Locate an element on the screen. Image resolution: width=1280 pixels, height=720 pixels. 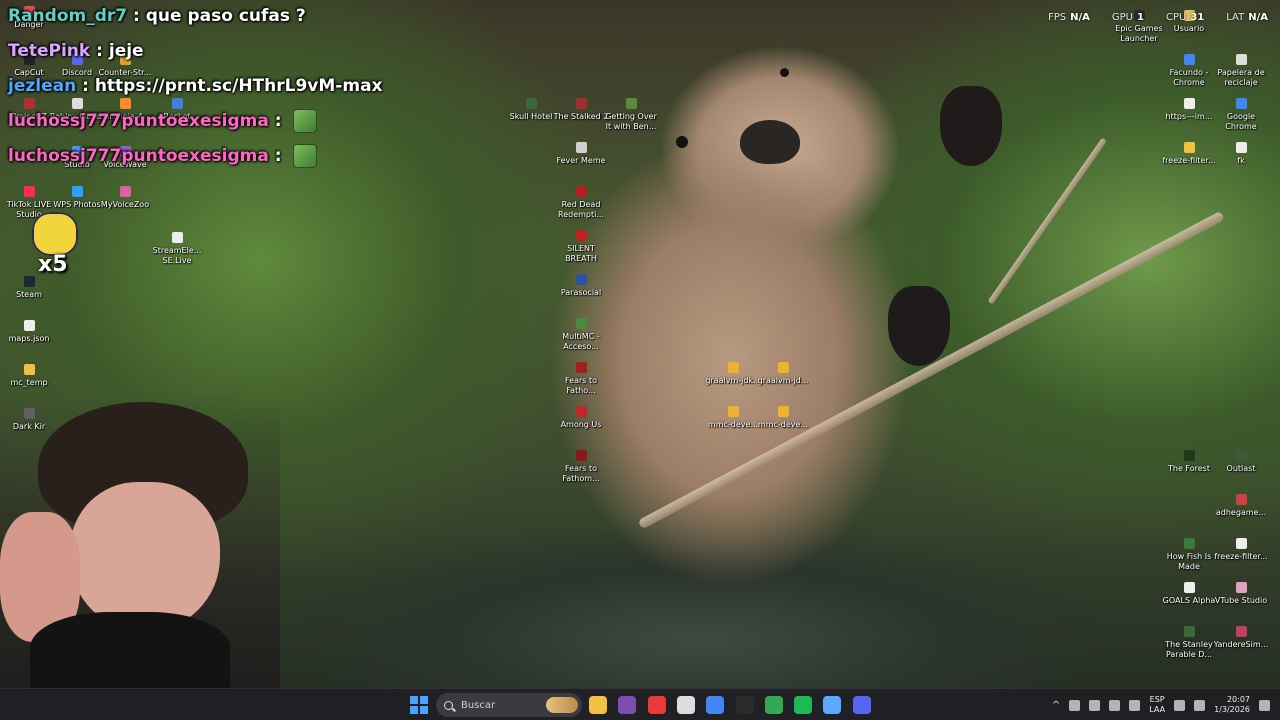
store-icon is located at coordinates (685, 705).